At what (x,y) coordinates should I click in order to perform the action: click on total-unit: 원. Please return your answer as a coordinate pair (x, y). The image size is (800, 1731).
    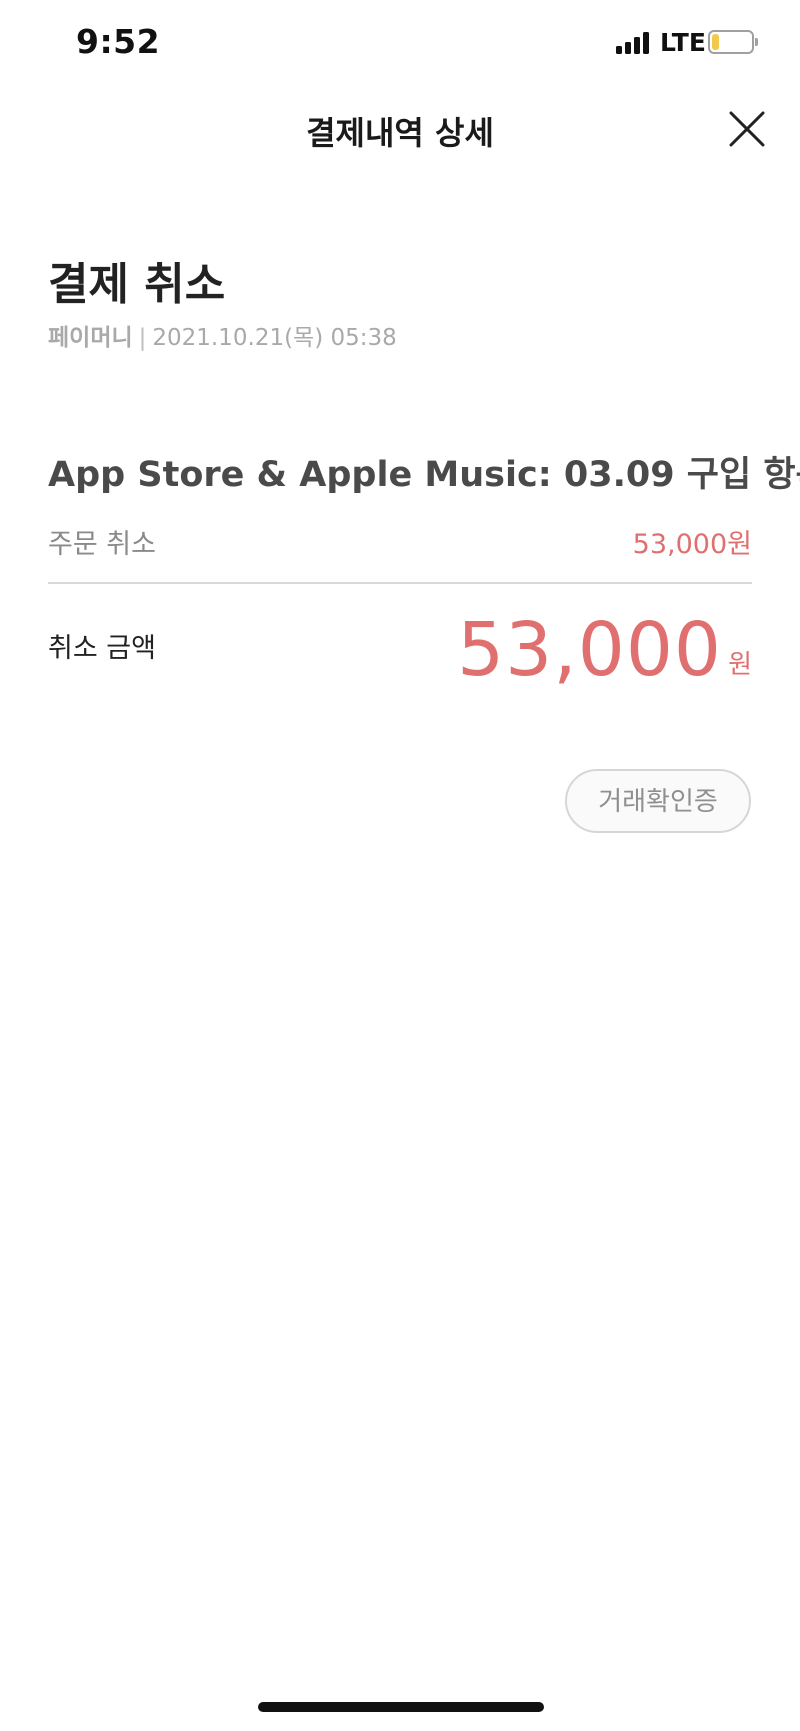
    Looking at the image, I should click on (740, 665).